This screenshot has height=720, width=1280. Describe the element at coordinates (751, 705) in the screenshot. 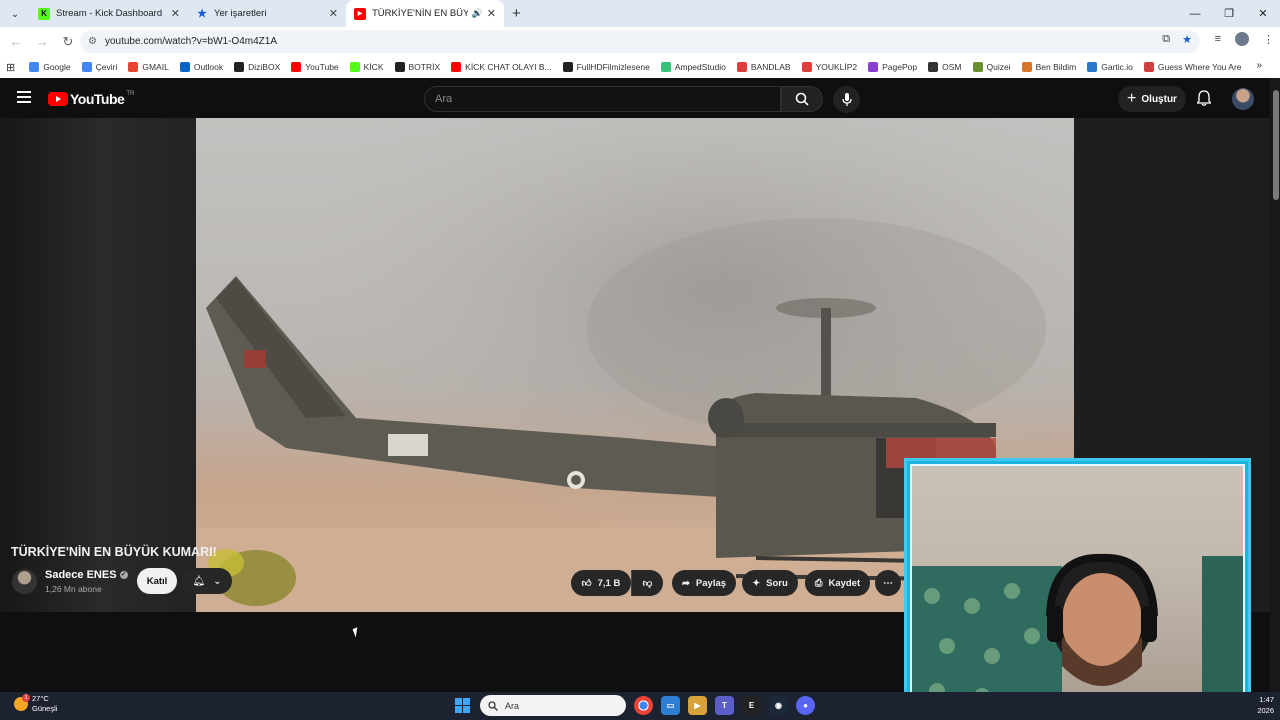

I see `epic-games-icon: E` at that location.